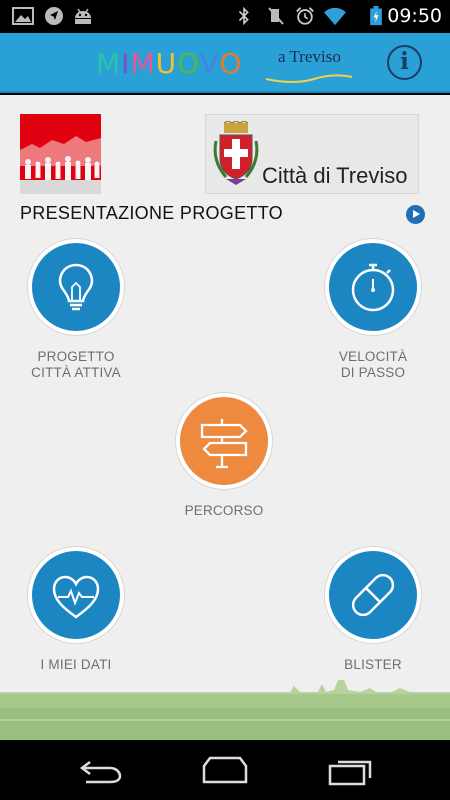 The width and height of the screenshot is (450, 800). I want to click on lightbulb-icon, so click(76, 287).